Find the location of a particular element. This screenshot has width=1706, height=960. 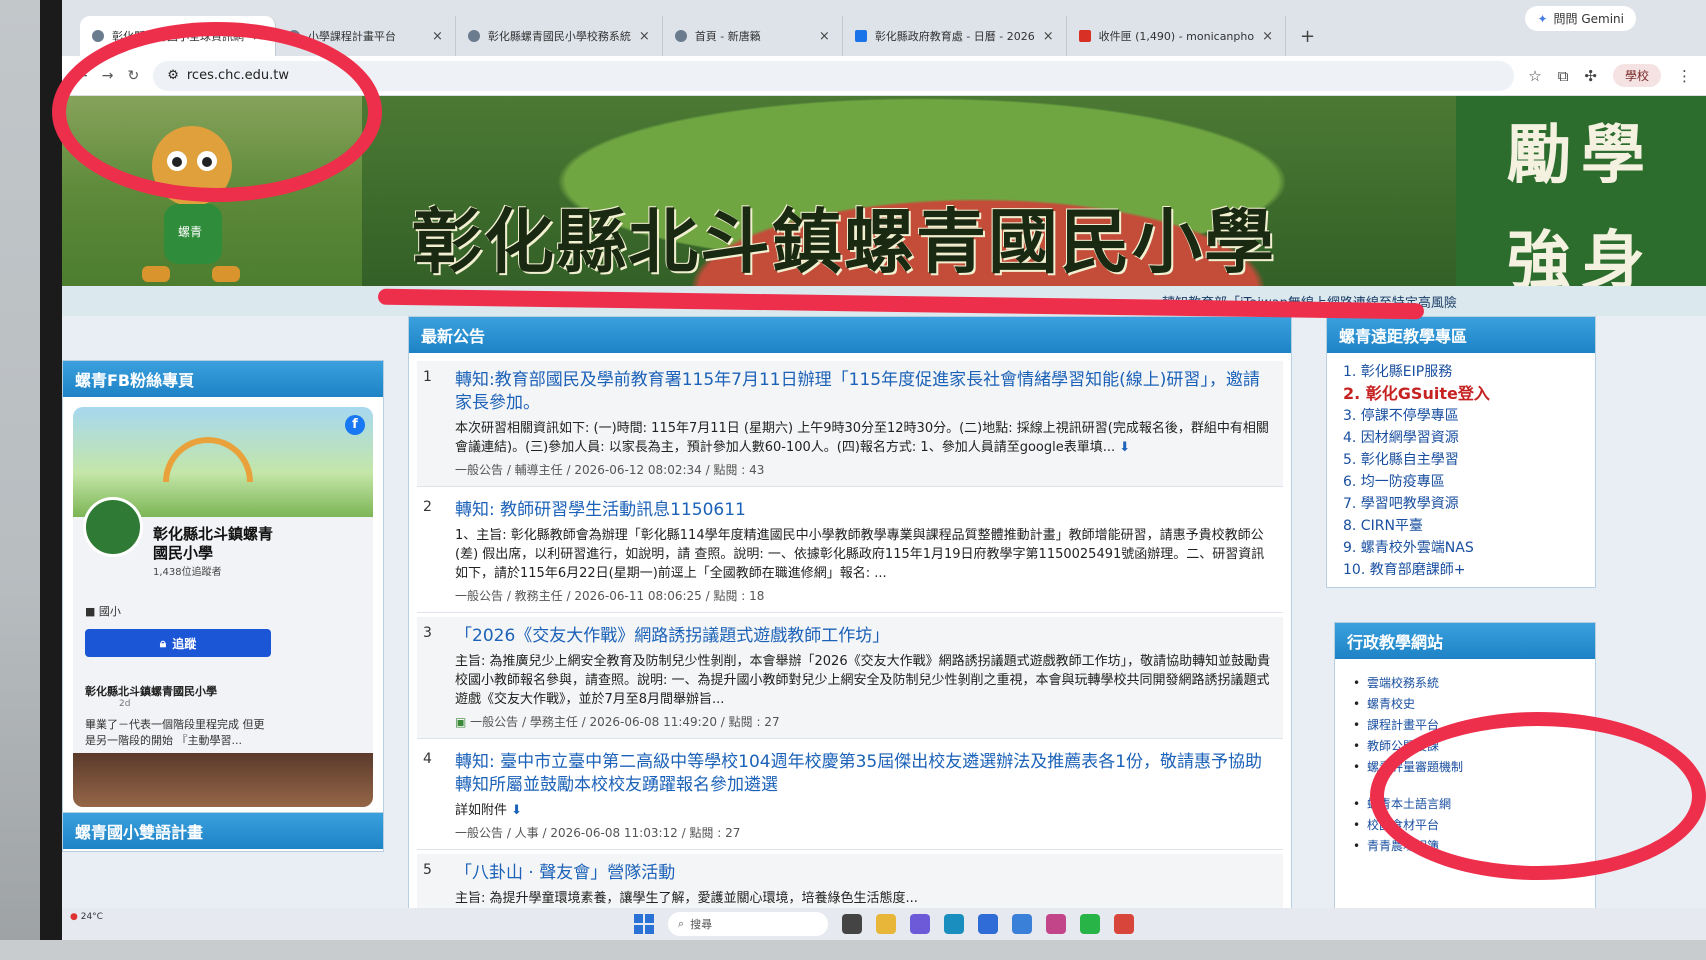

fb-followers: 1,438位追蹤者 is located at coordinates (187, 572).